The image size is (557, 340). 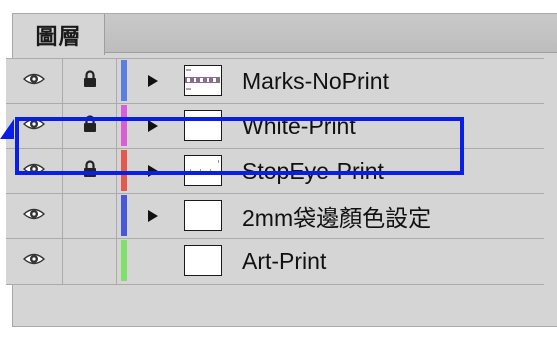 I want to click on layer-row: Marks-NoPrint, so click(x=275, y=80).